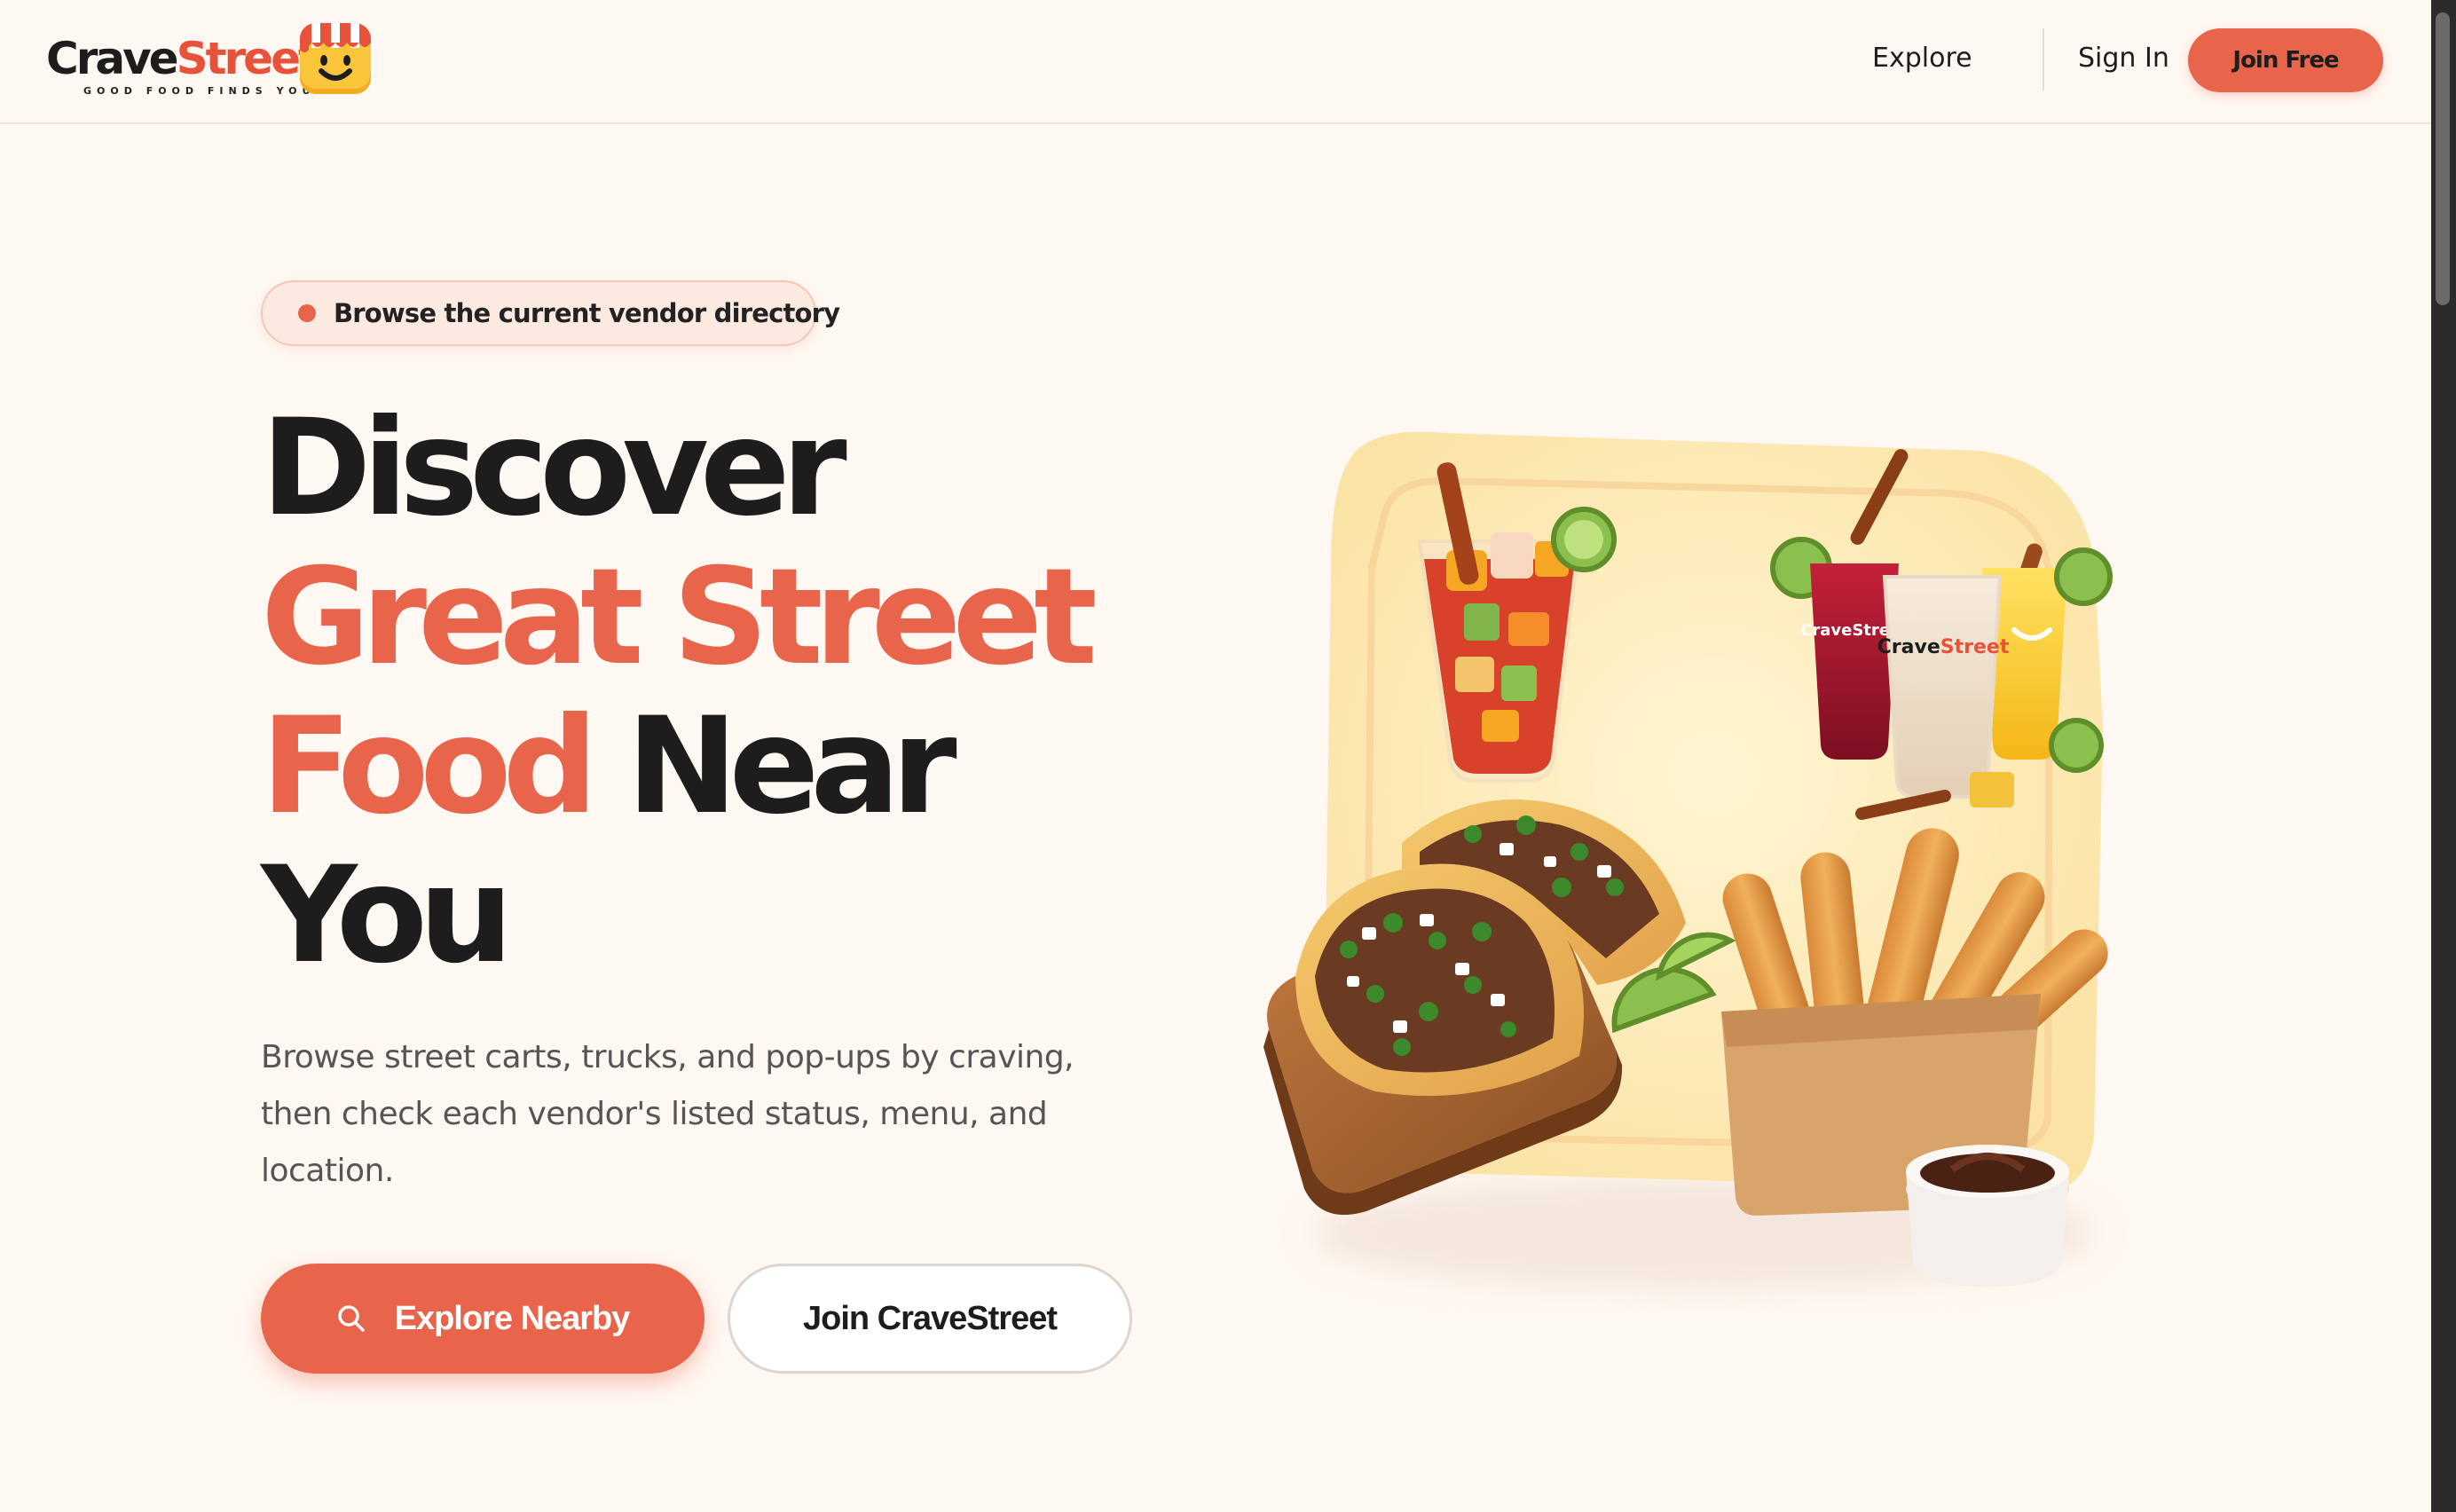 Image resolution: width=2456 pixels, height=1512 pixels. Describe the element at coordinates (199, 91) in the screenshot. I see `logo-tagline: GOOD FOOD FINDS YOU` at that location.